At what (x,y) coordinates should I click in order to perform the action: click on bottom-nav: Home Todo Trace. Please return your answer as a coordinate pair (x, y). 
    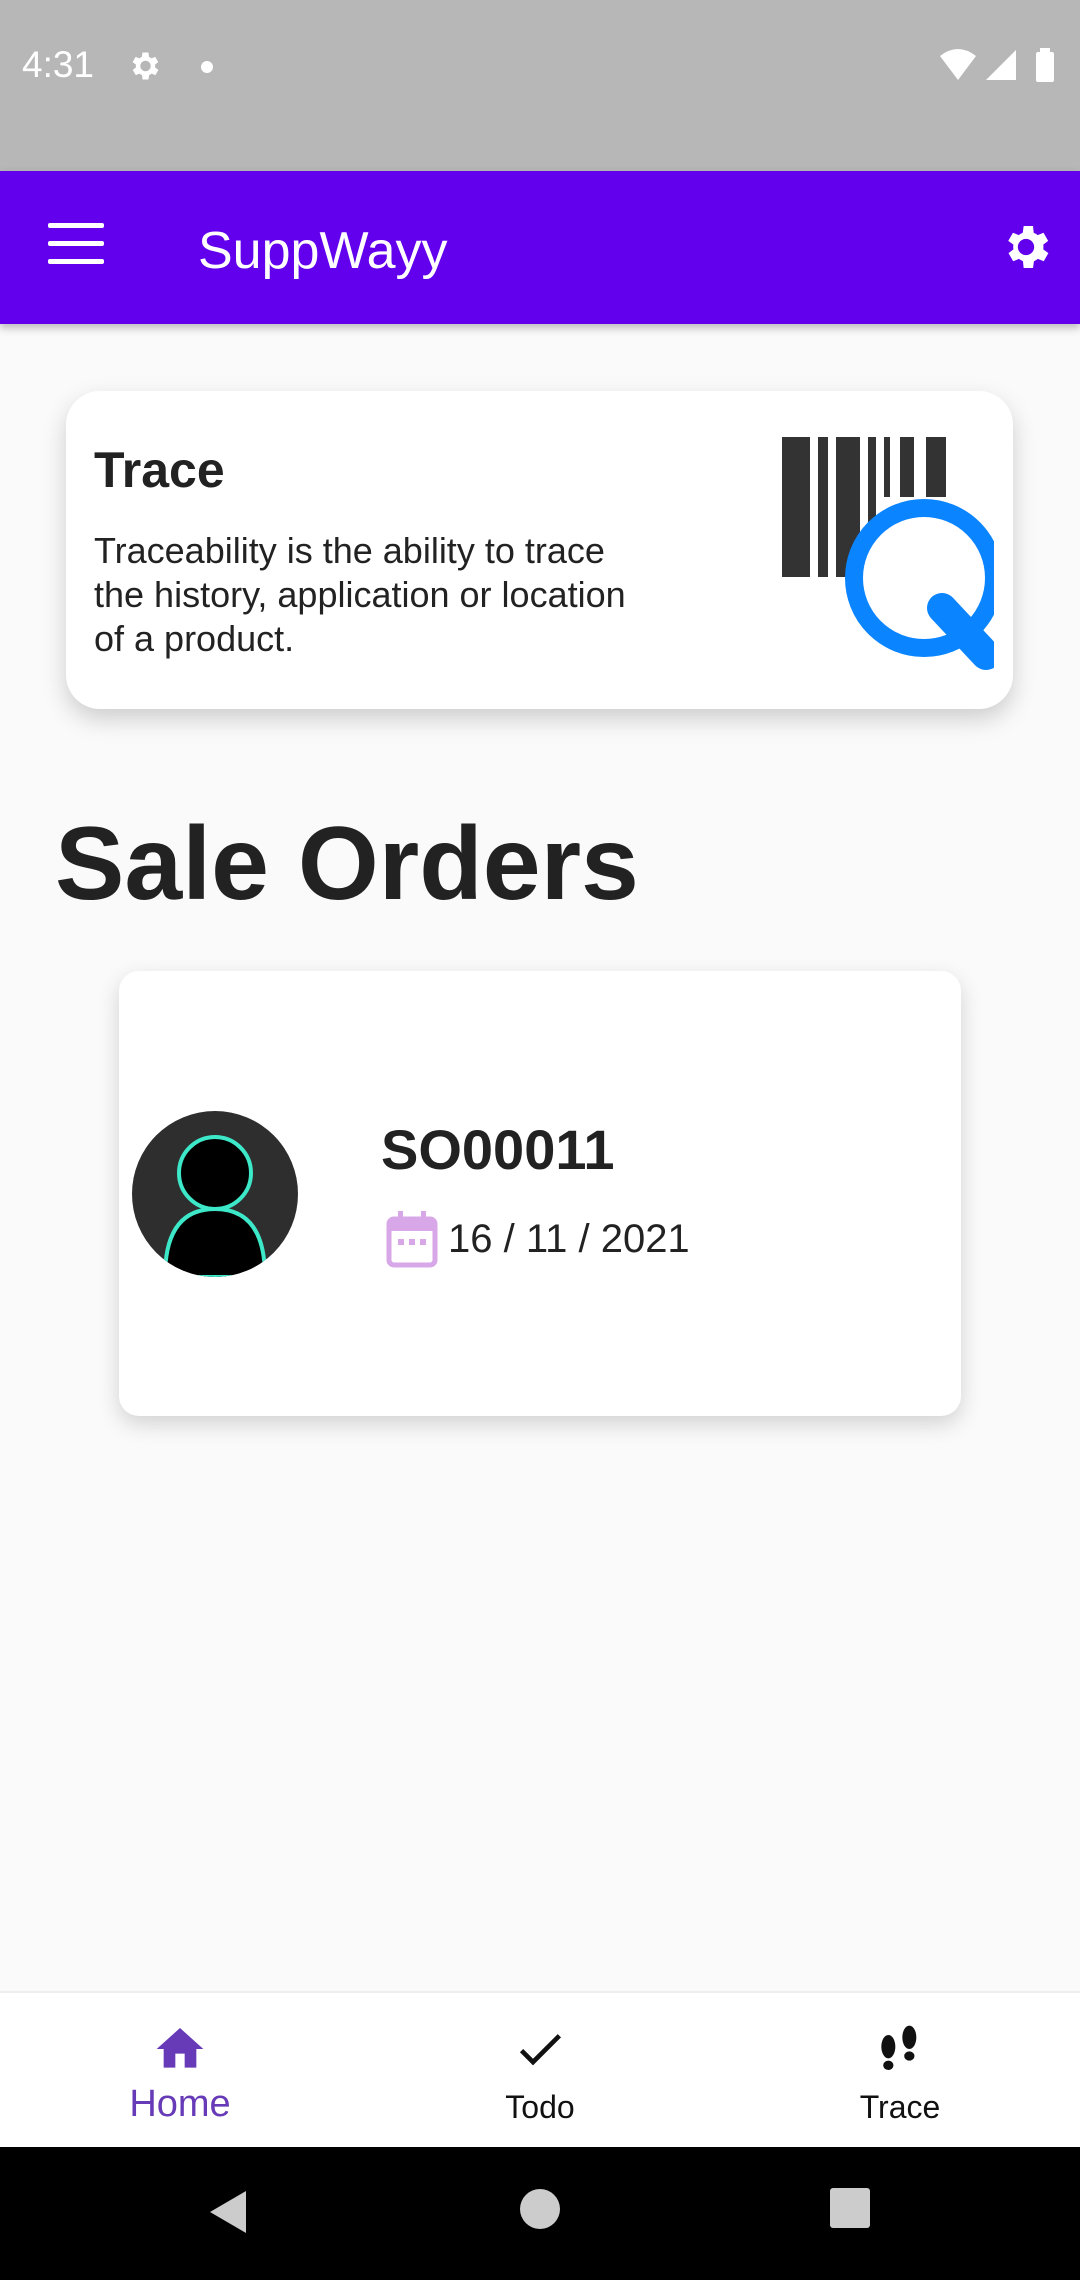
    Looking at the image, I should click on (540, 2070).